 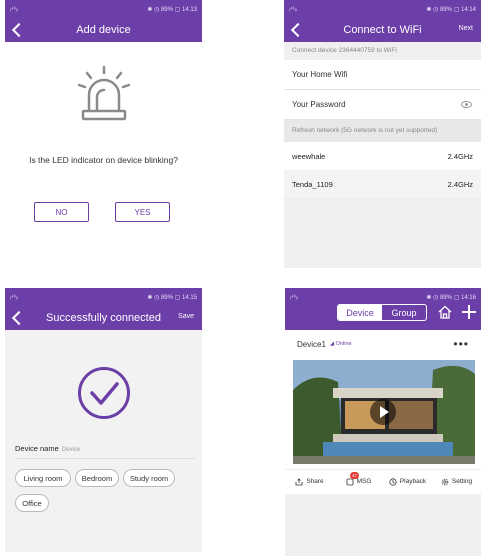 I want to click on room-chip-study-room: Study room, so click(x=149, y=478).